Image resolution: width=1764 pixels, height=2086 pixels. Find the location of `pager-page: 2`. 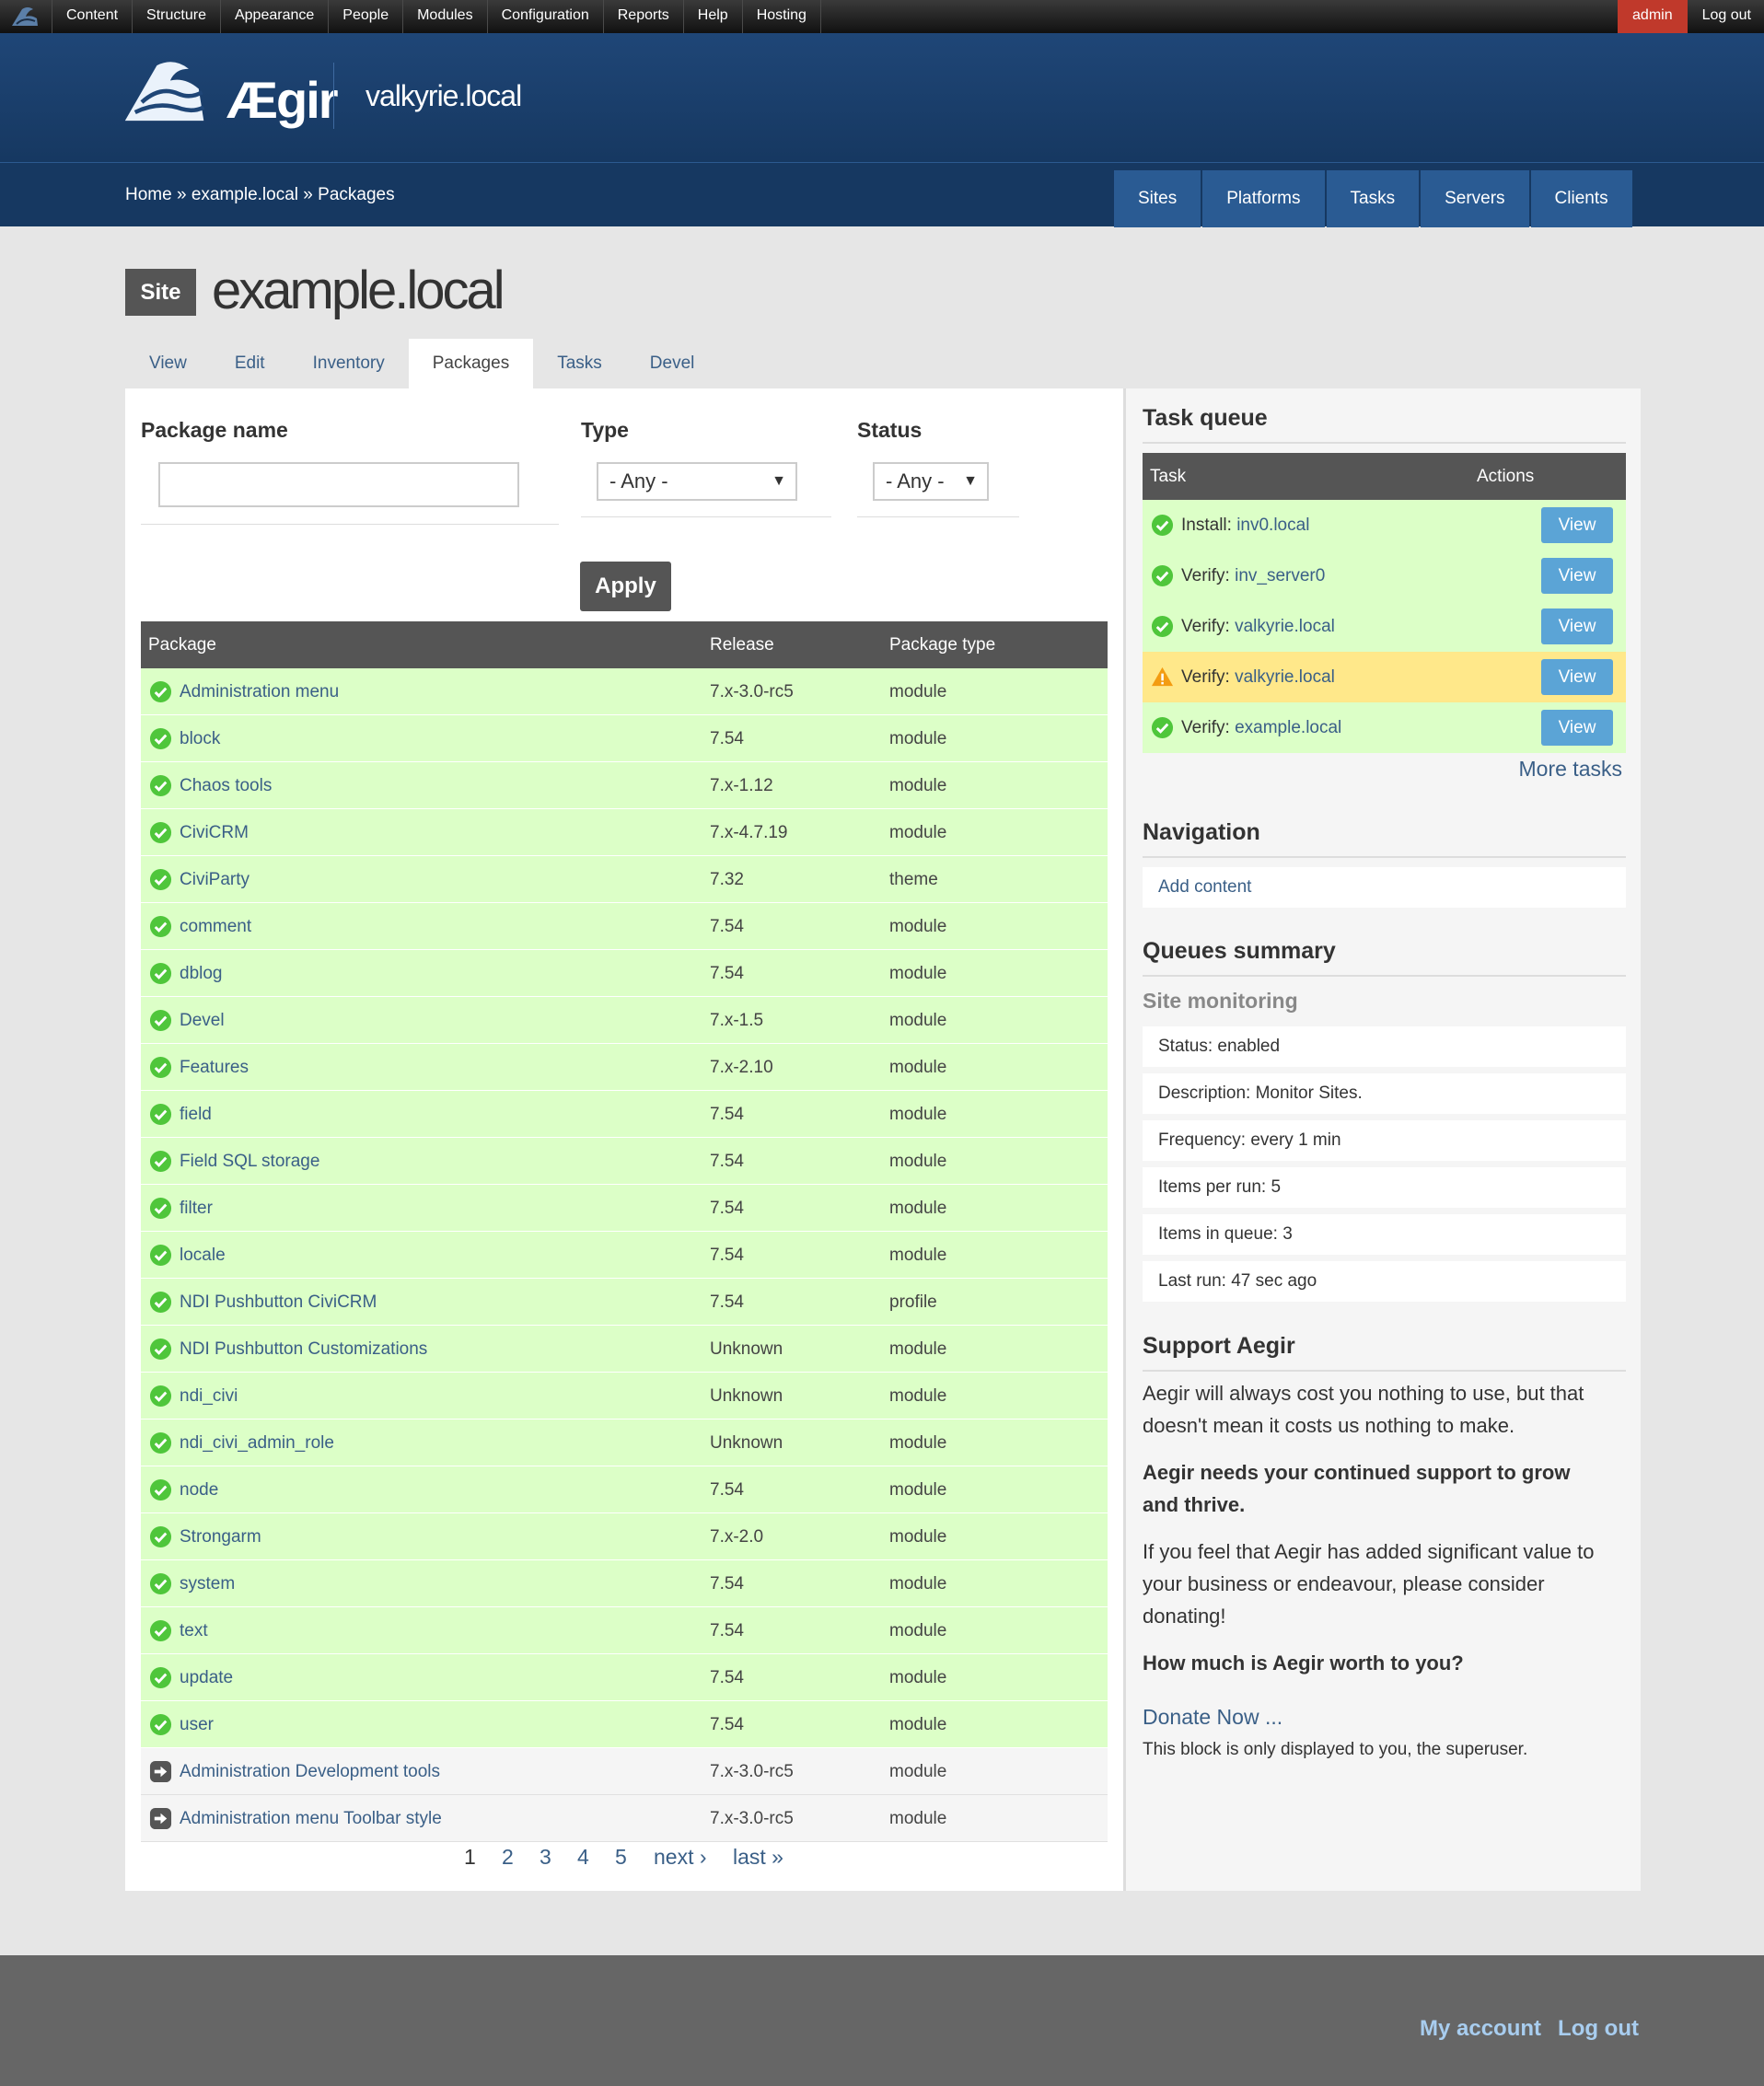

pager-page: 2 is located at coordinates (508, 1858).